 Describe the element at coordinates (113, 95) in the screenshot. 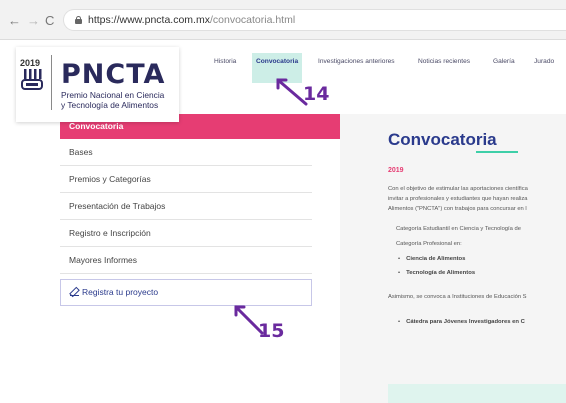

I see `logo-subtitle: Premio Nacional en Ciencia` at that location.